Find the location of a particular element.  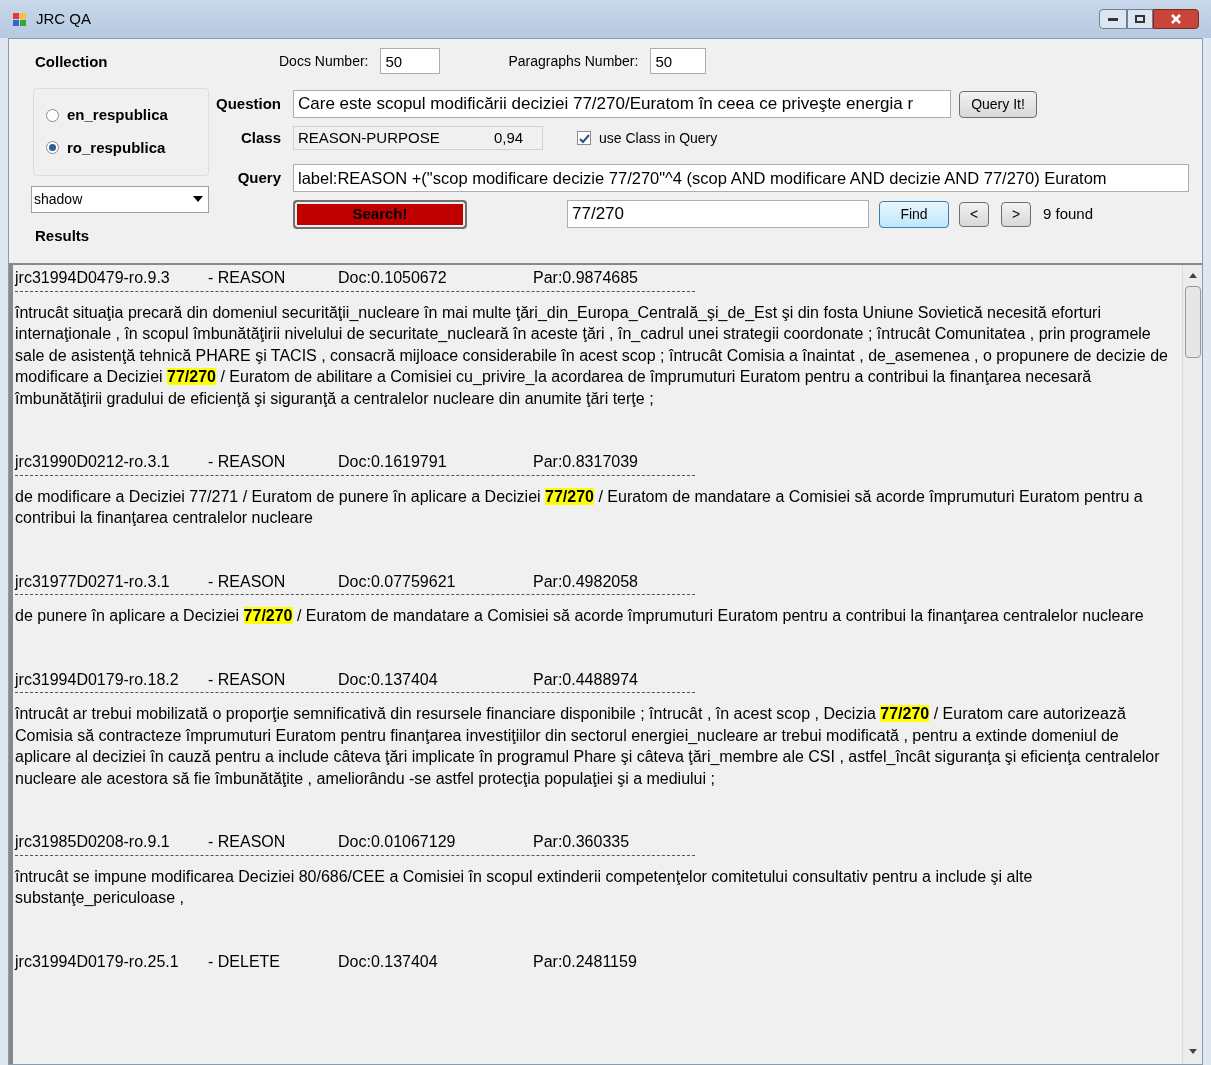

use-class-checkbox is located at coordinates (584, 138).